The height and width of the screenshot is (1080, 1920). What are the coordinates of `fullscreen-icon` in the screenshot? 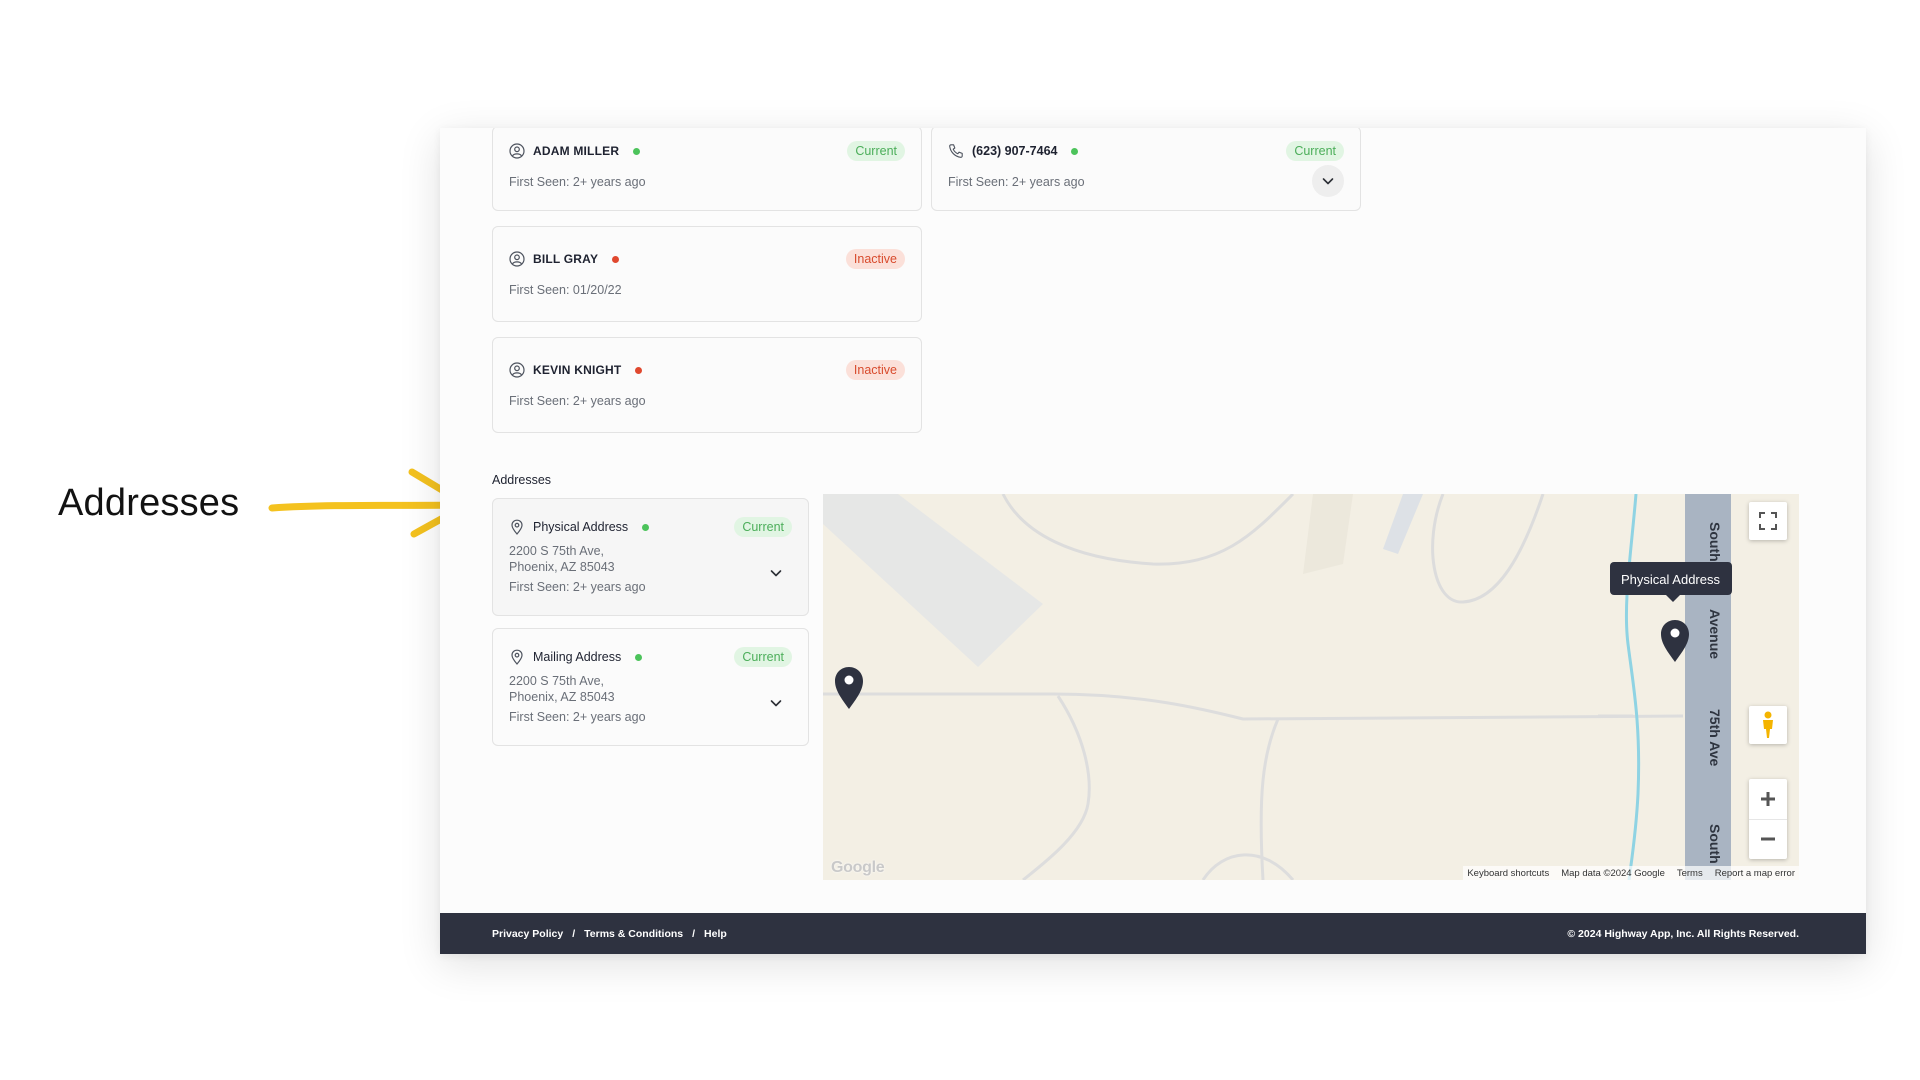 It's located at (1768, 521).